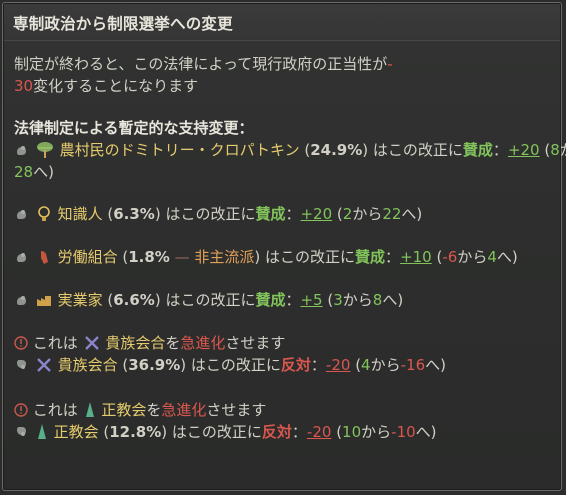 This screenshot has height=495, width=566. I want to click on group-change: +5, so click(311, 300).